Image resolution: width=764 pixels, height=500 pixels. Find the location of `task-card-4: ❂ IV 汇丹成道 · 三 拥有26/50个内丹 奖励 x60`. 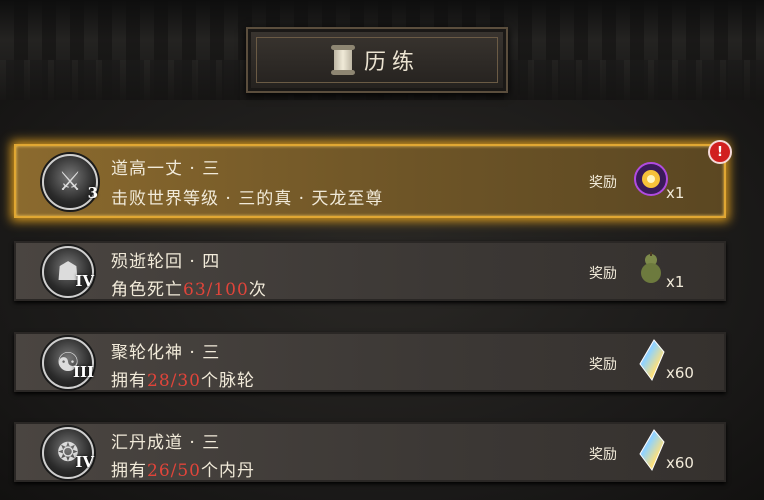

task-card-4: ❂ IV 汇丹成道 · 三 拥有26/50个内丹 奖励 x60 is located at coordinates (370, 452).